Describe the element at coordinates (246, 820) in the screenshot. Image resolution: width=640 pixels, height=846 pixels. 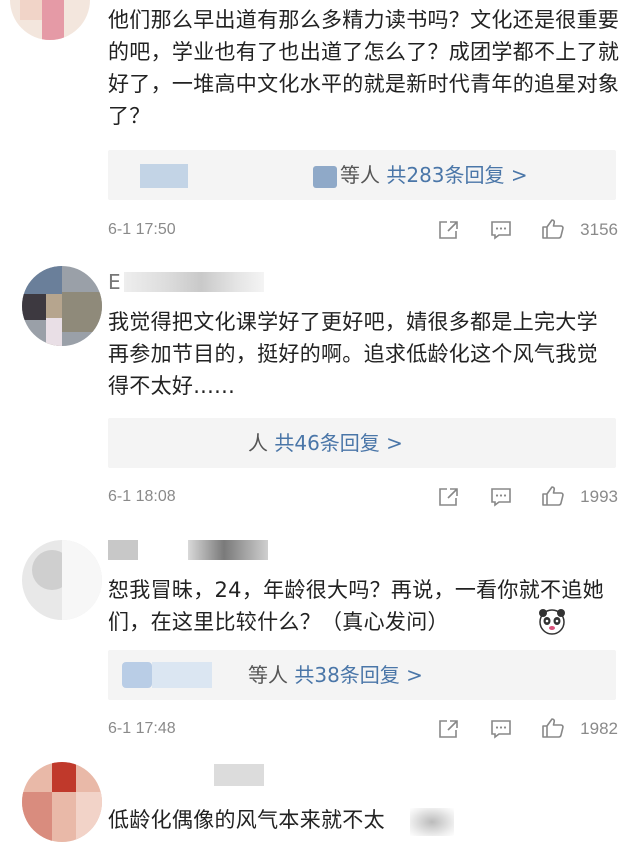
I see `comment-text: 低龄化偶像的风气本来就不太` at that location.